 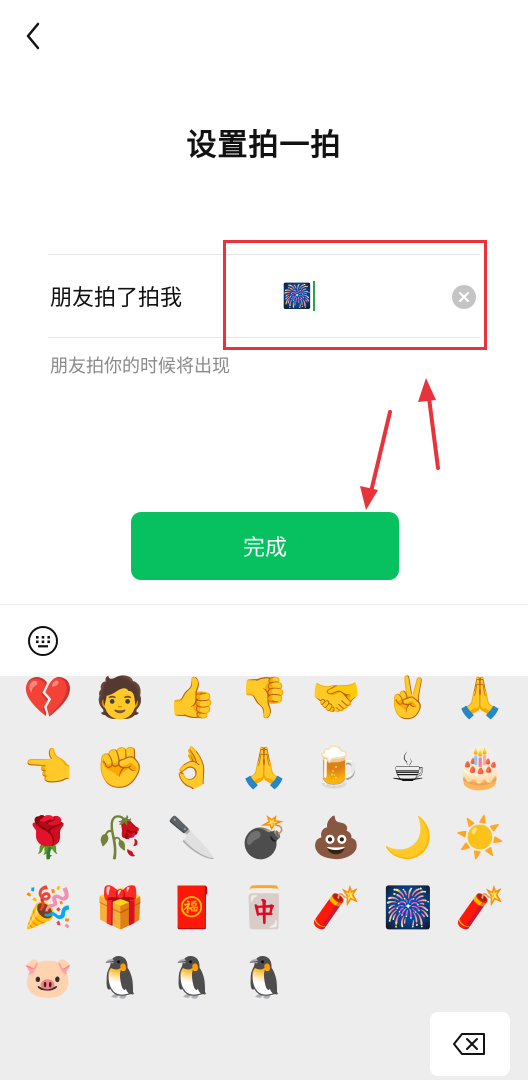 I want to click on emoji-item: 🤝, so click(x=336, y=698).